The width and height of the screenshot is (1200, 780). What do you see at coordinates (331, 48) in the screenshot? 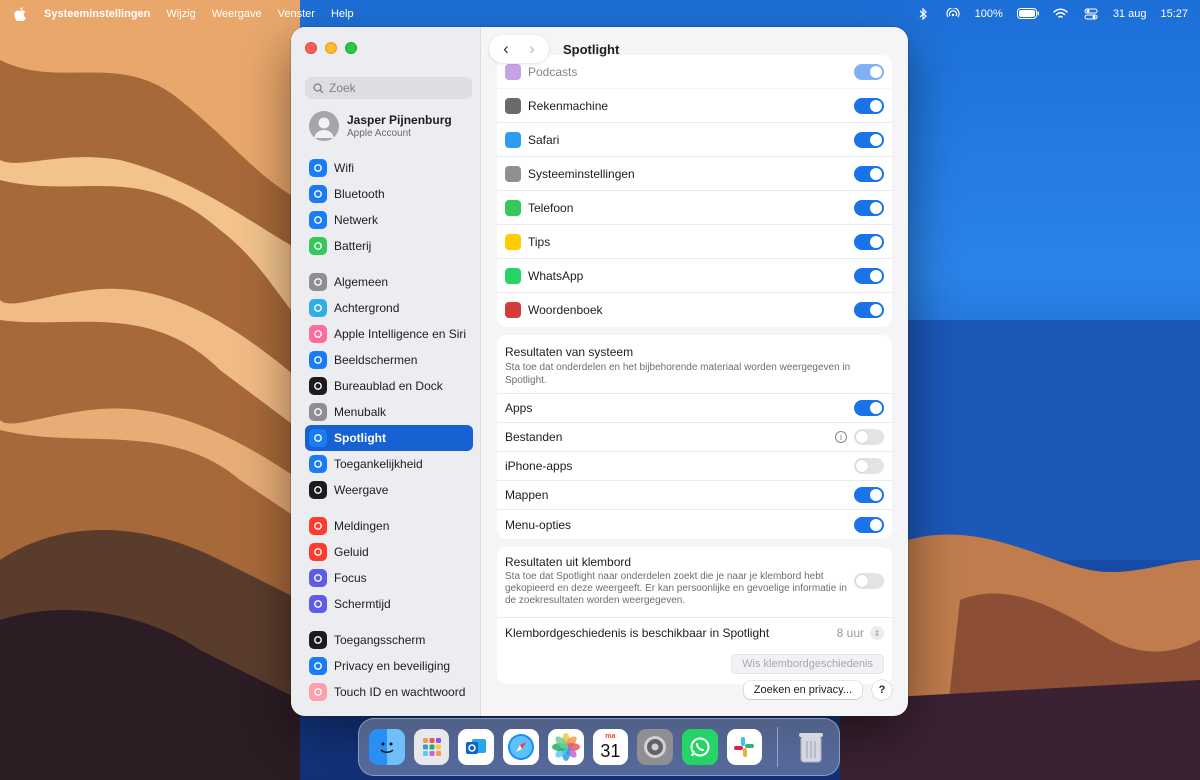
I see `minimize-button` at bounding box center [331, 48].